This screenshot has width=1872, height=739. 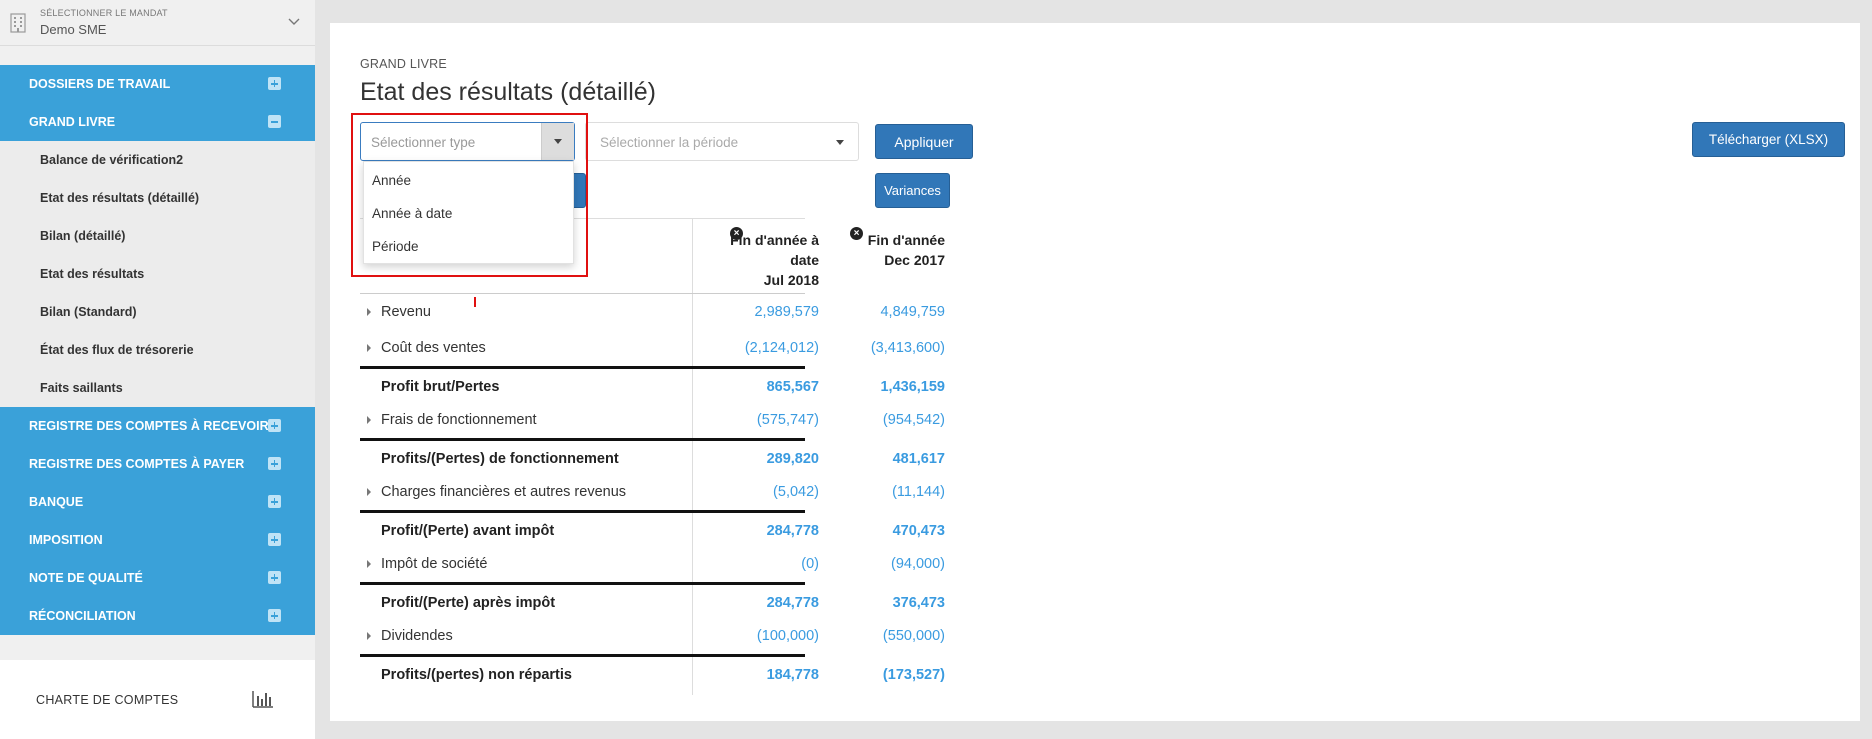 I want to click on row-value-year-end: (11,144), so click(x=882, y=492).